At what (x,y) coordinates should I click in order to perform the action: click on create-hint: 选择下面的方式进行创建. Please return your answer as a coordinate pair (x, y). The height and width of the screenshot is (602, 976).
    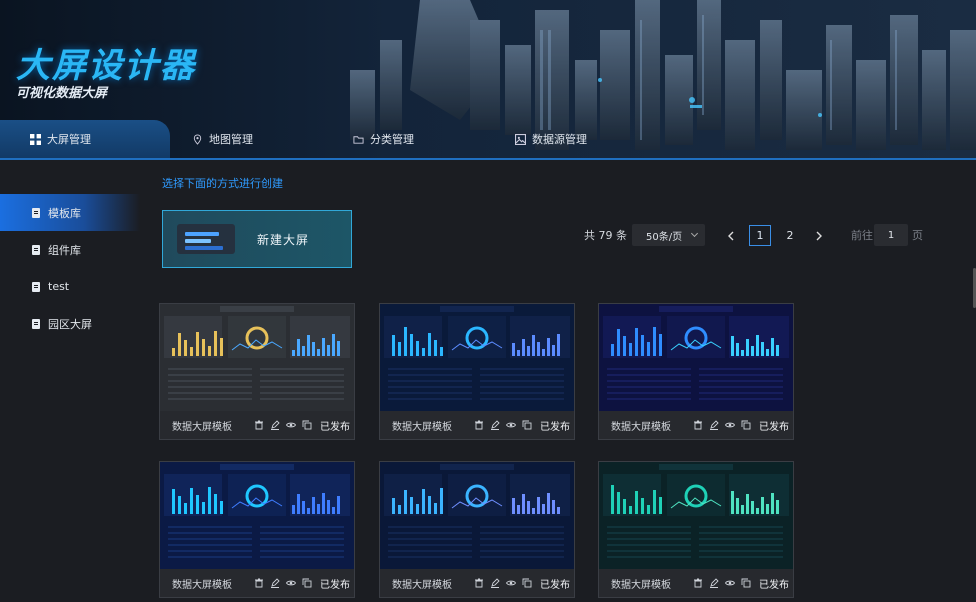
    Looking at the image, I should click on (222, 183).